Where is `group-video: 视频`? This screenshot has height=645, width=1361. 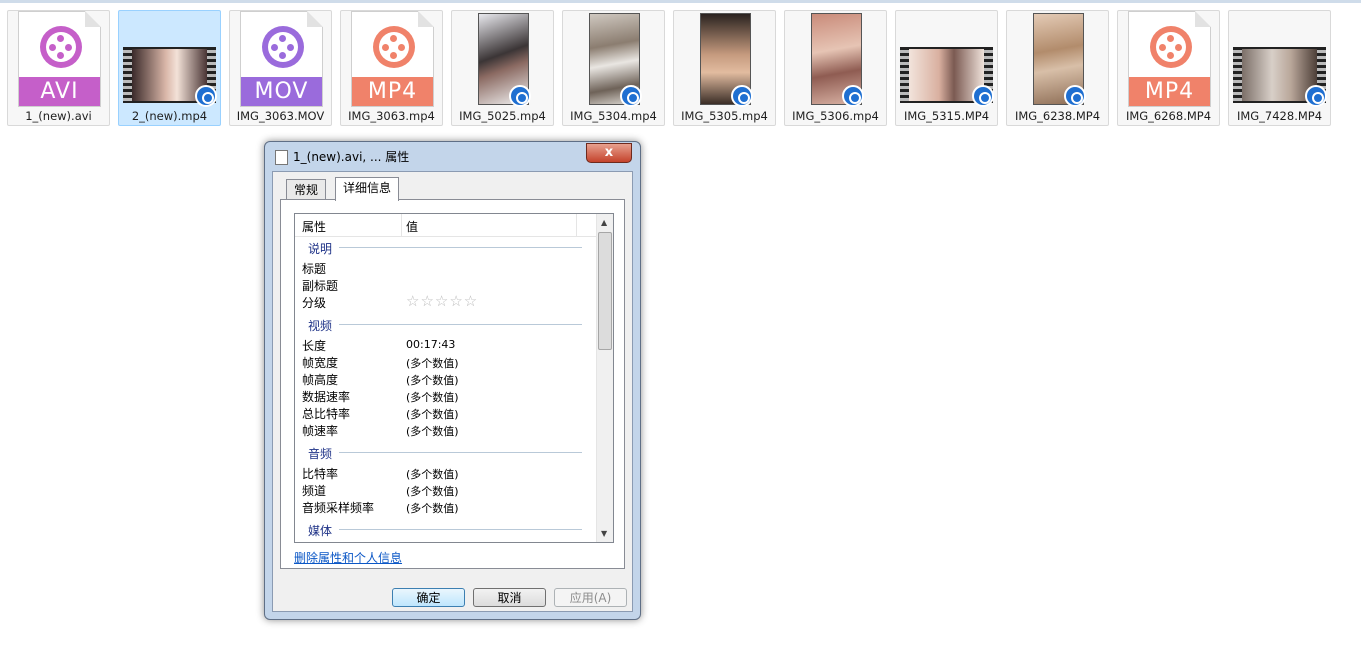 group-video: 视频 is located at coordinates (320, 326).